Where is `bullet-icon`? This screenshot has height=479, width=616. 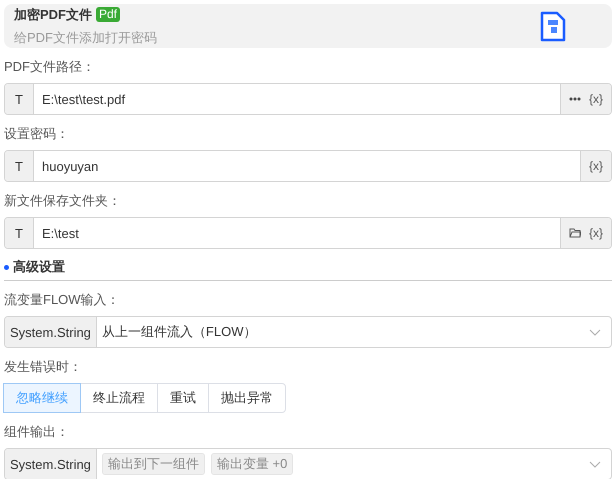
bullet-icon is located at coordinates (6, 267).